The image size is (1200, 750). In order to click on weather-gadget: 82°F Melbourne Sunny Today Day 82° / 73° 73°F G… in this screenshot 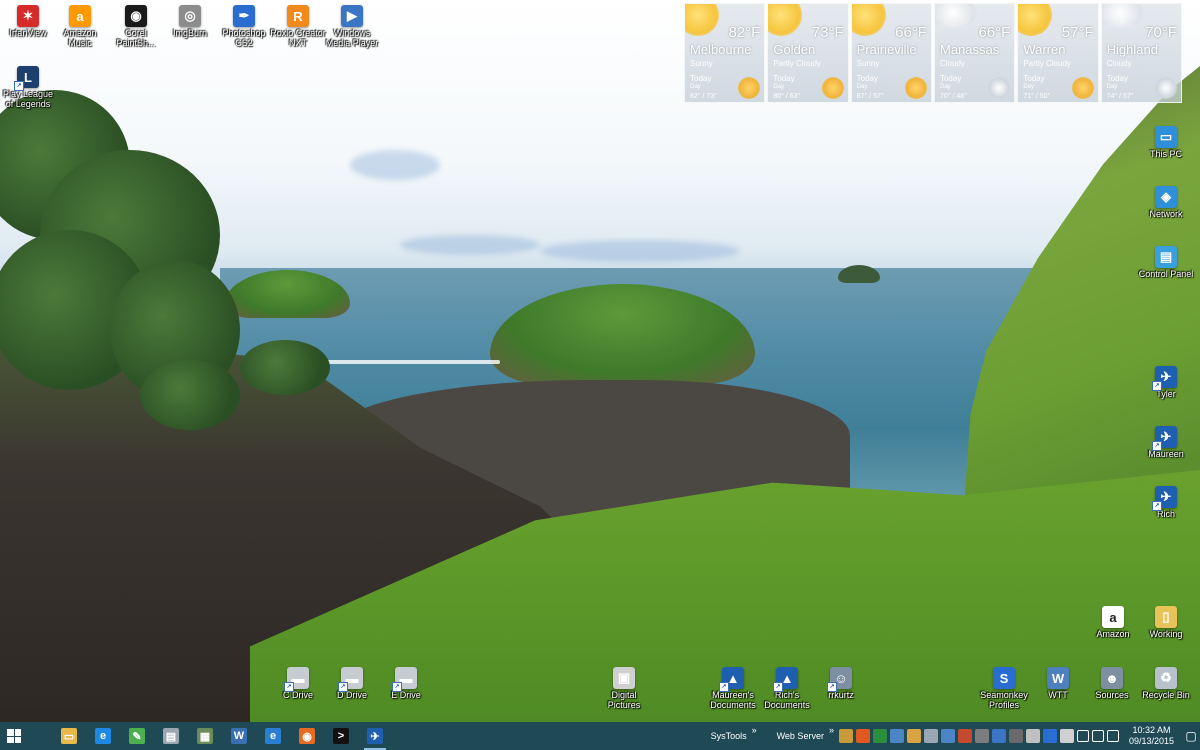, I will do `click(934, 53)`.